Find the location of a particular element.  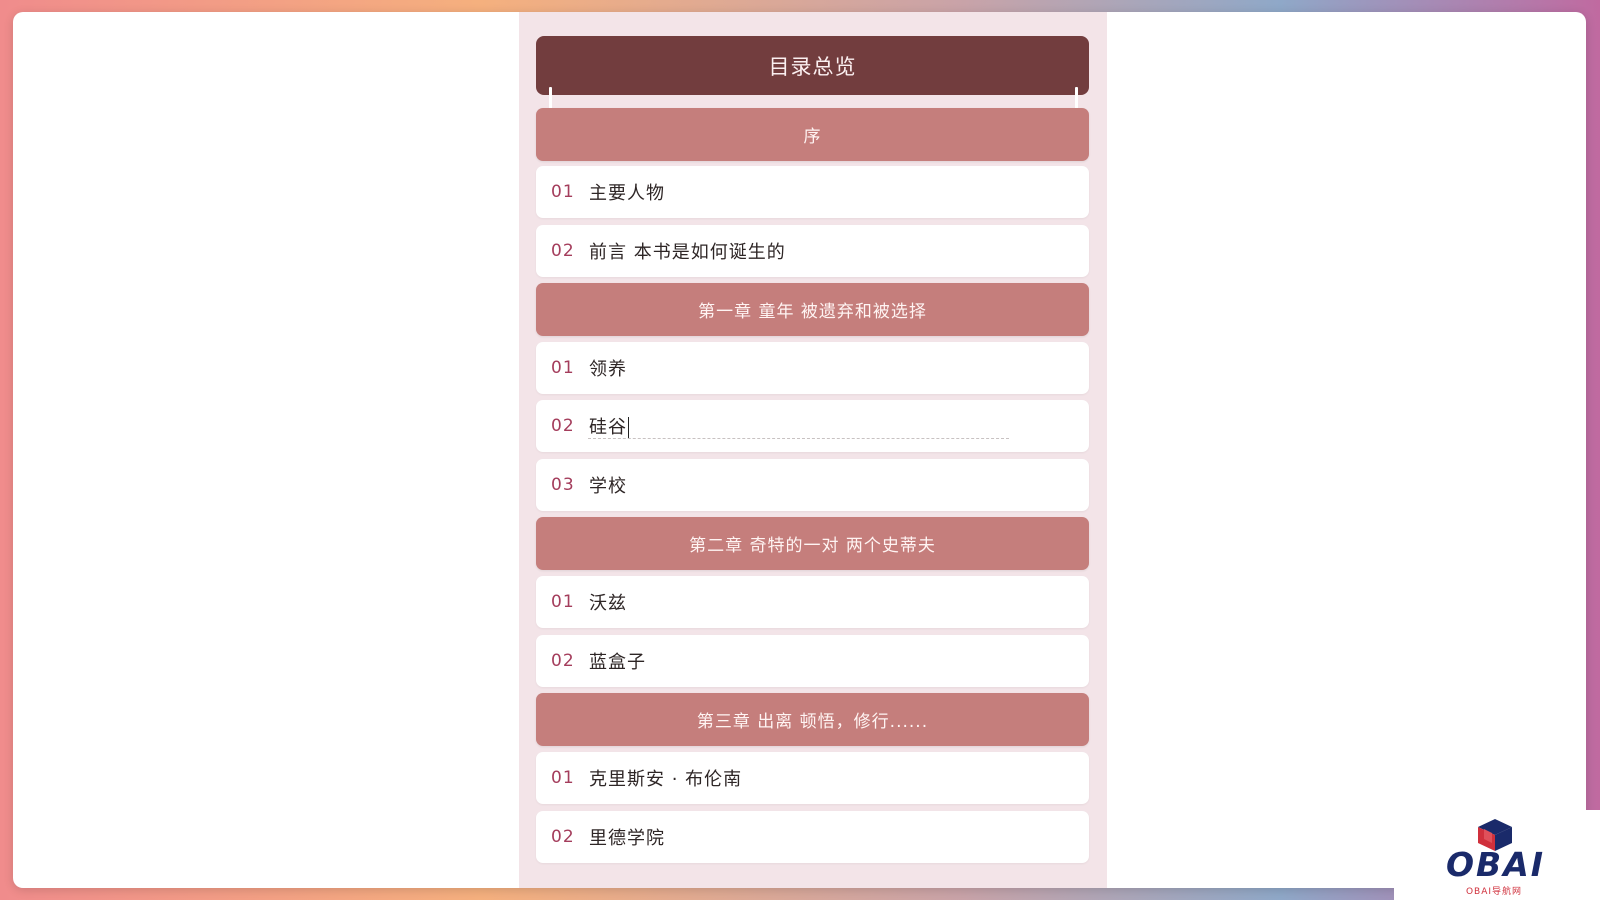

item-title: 前言 本书是如何诞生的 is located at coordinates (687, 252).